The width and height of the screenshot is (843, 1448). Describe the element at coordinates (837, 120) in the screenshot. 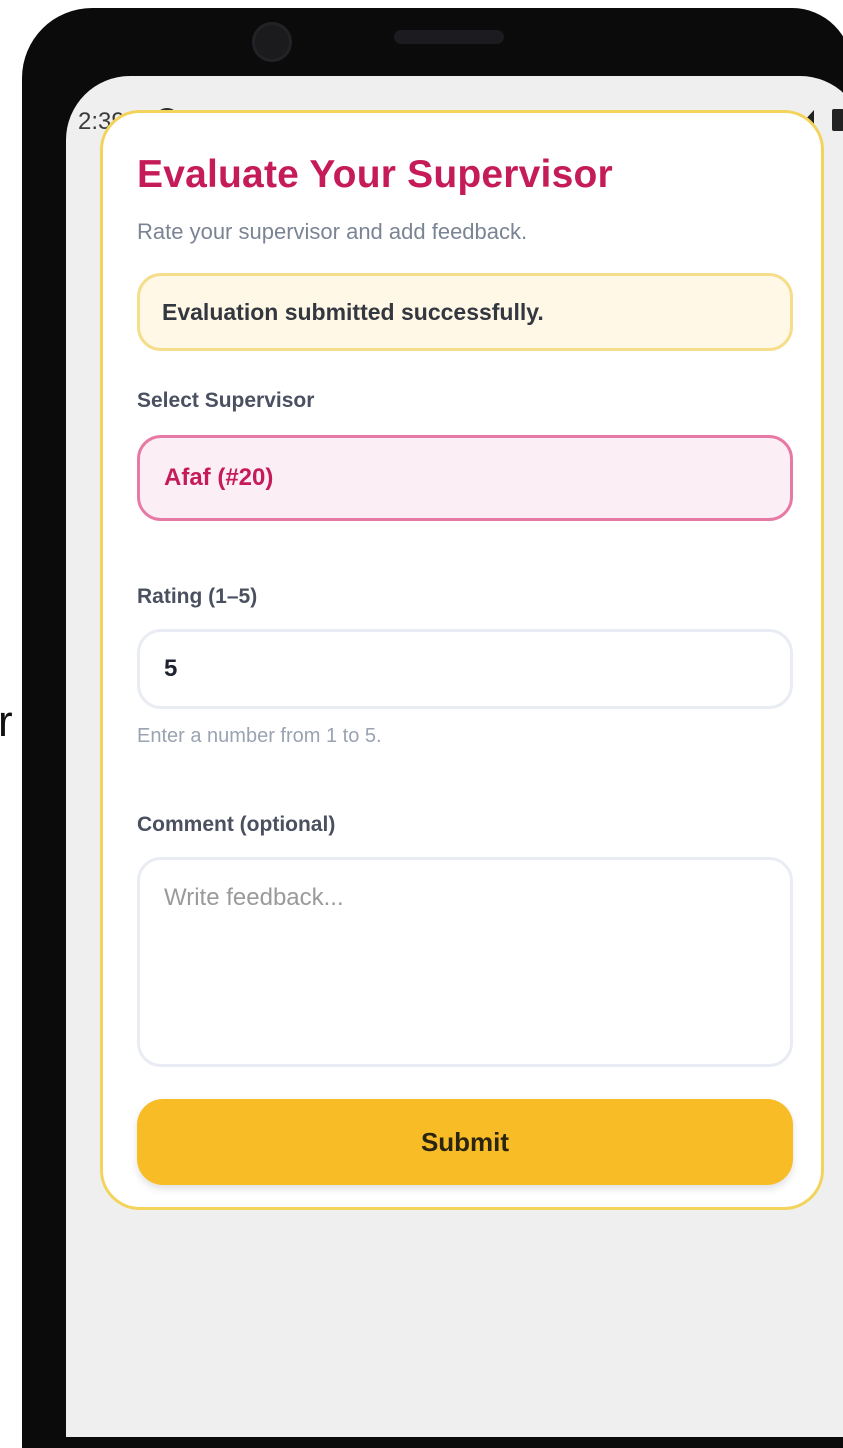

I see `battery-icon` at that location.